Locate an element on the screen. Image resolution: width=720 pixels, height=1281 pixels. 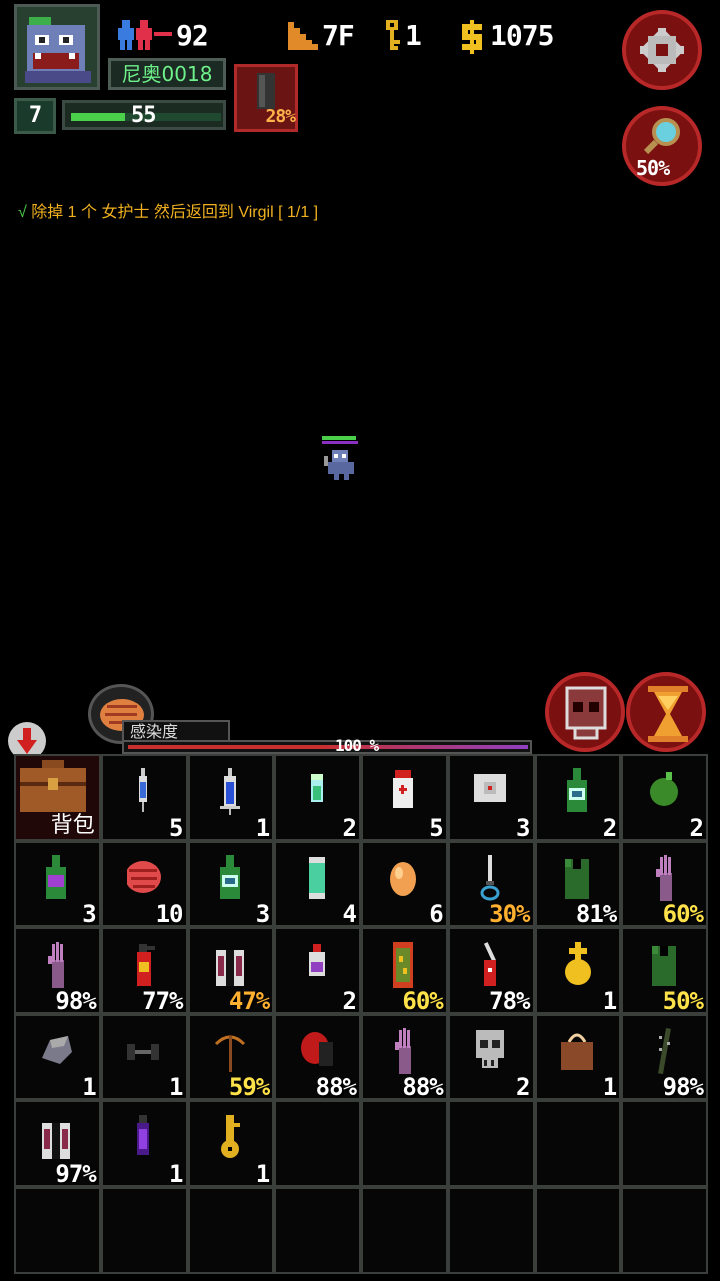
key-icon is located at coordinates (393, 35).